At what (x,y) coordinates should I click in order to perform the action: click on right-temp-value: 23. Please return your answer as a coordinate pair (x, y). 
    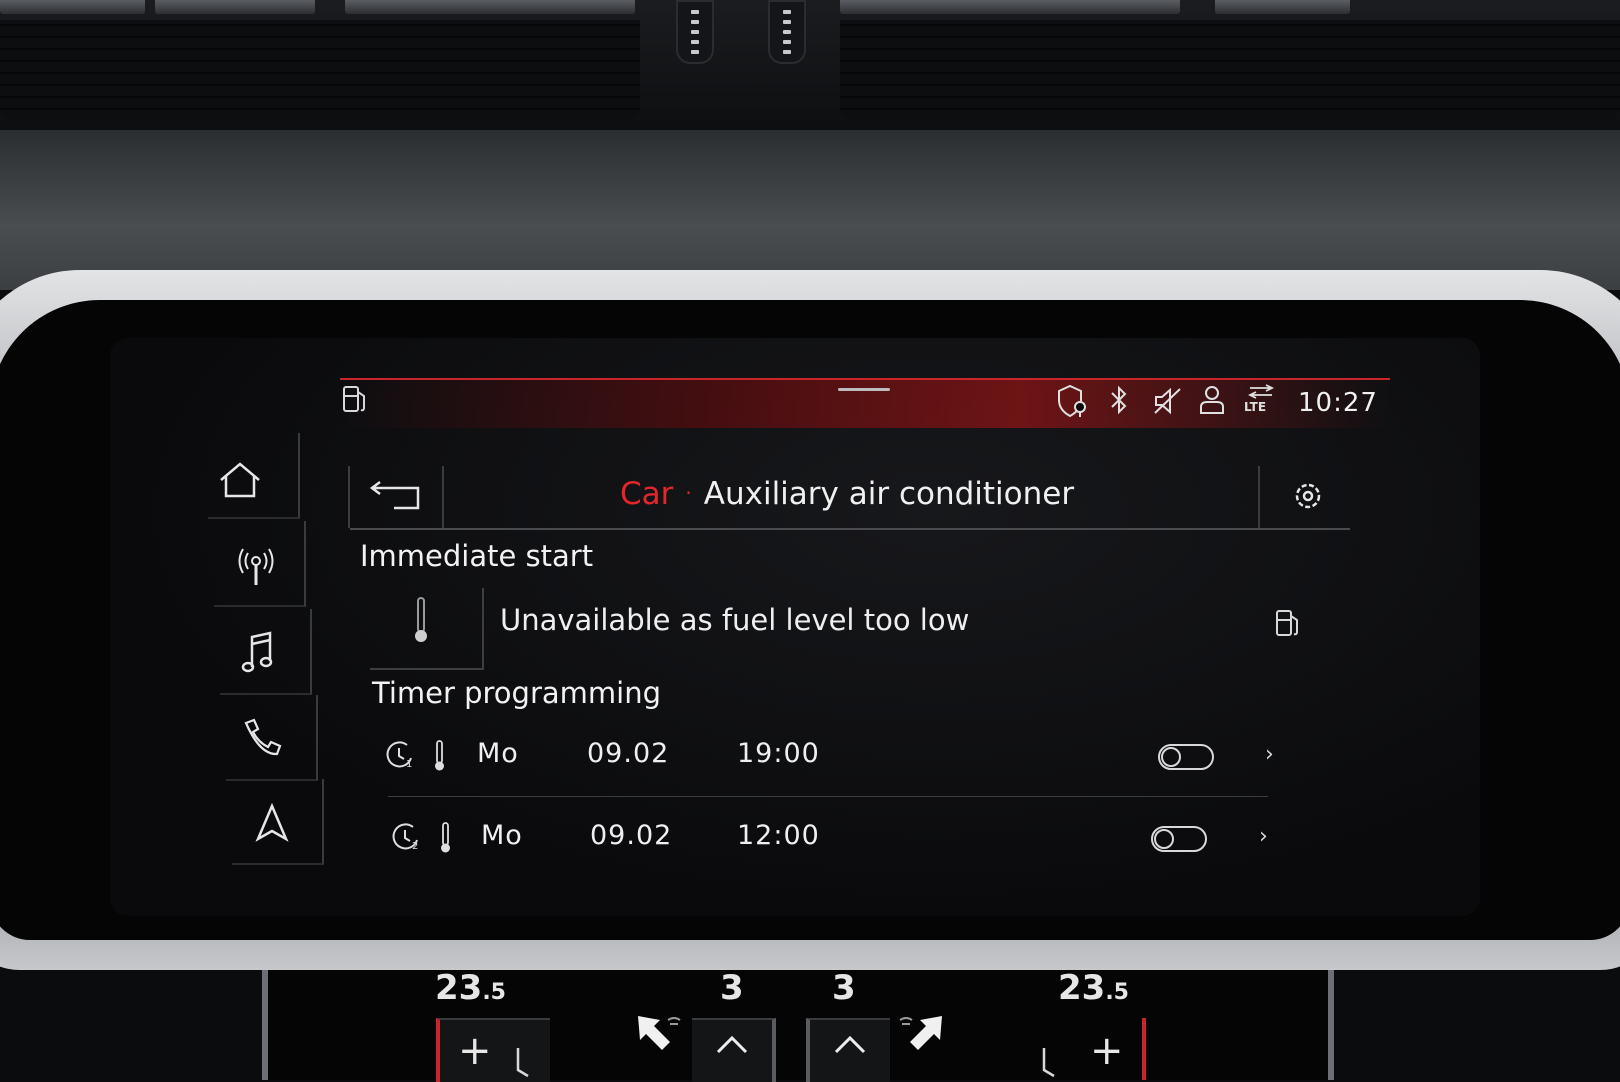
    Looking at the image, I should click on (1082, 988).